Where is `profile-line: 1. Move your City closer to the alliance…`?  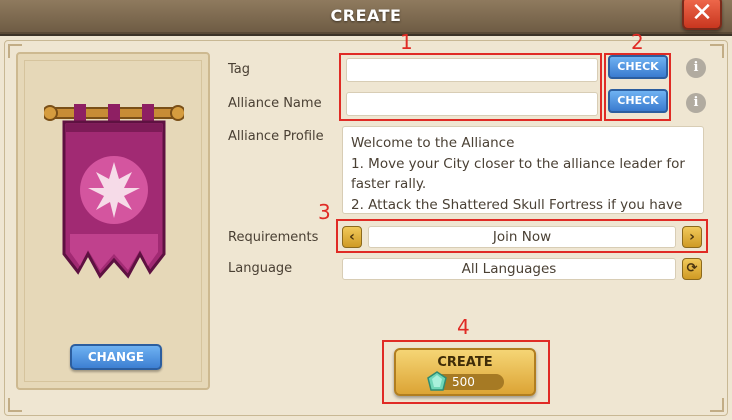
profile-line: 1. Move your City closer to the alliance… is located at coordinates (518, 163).